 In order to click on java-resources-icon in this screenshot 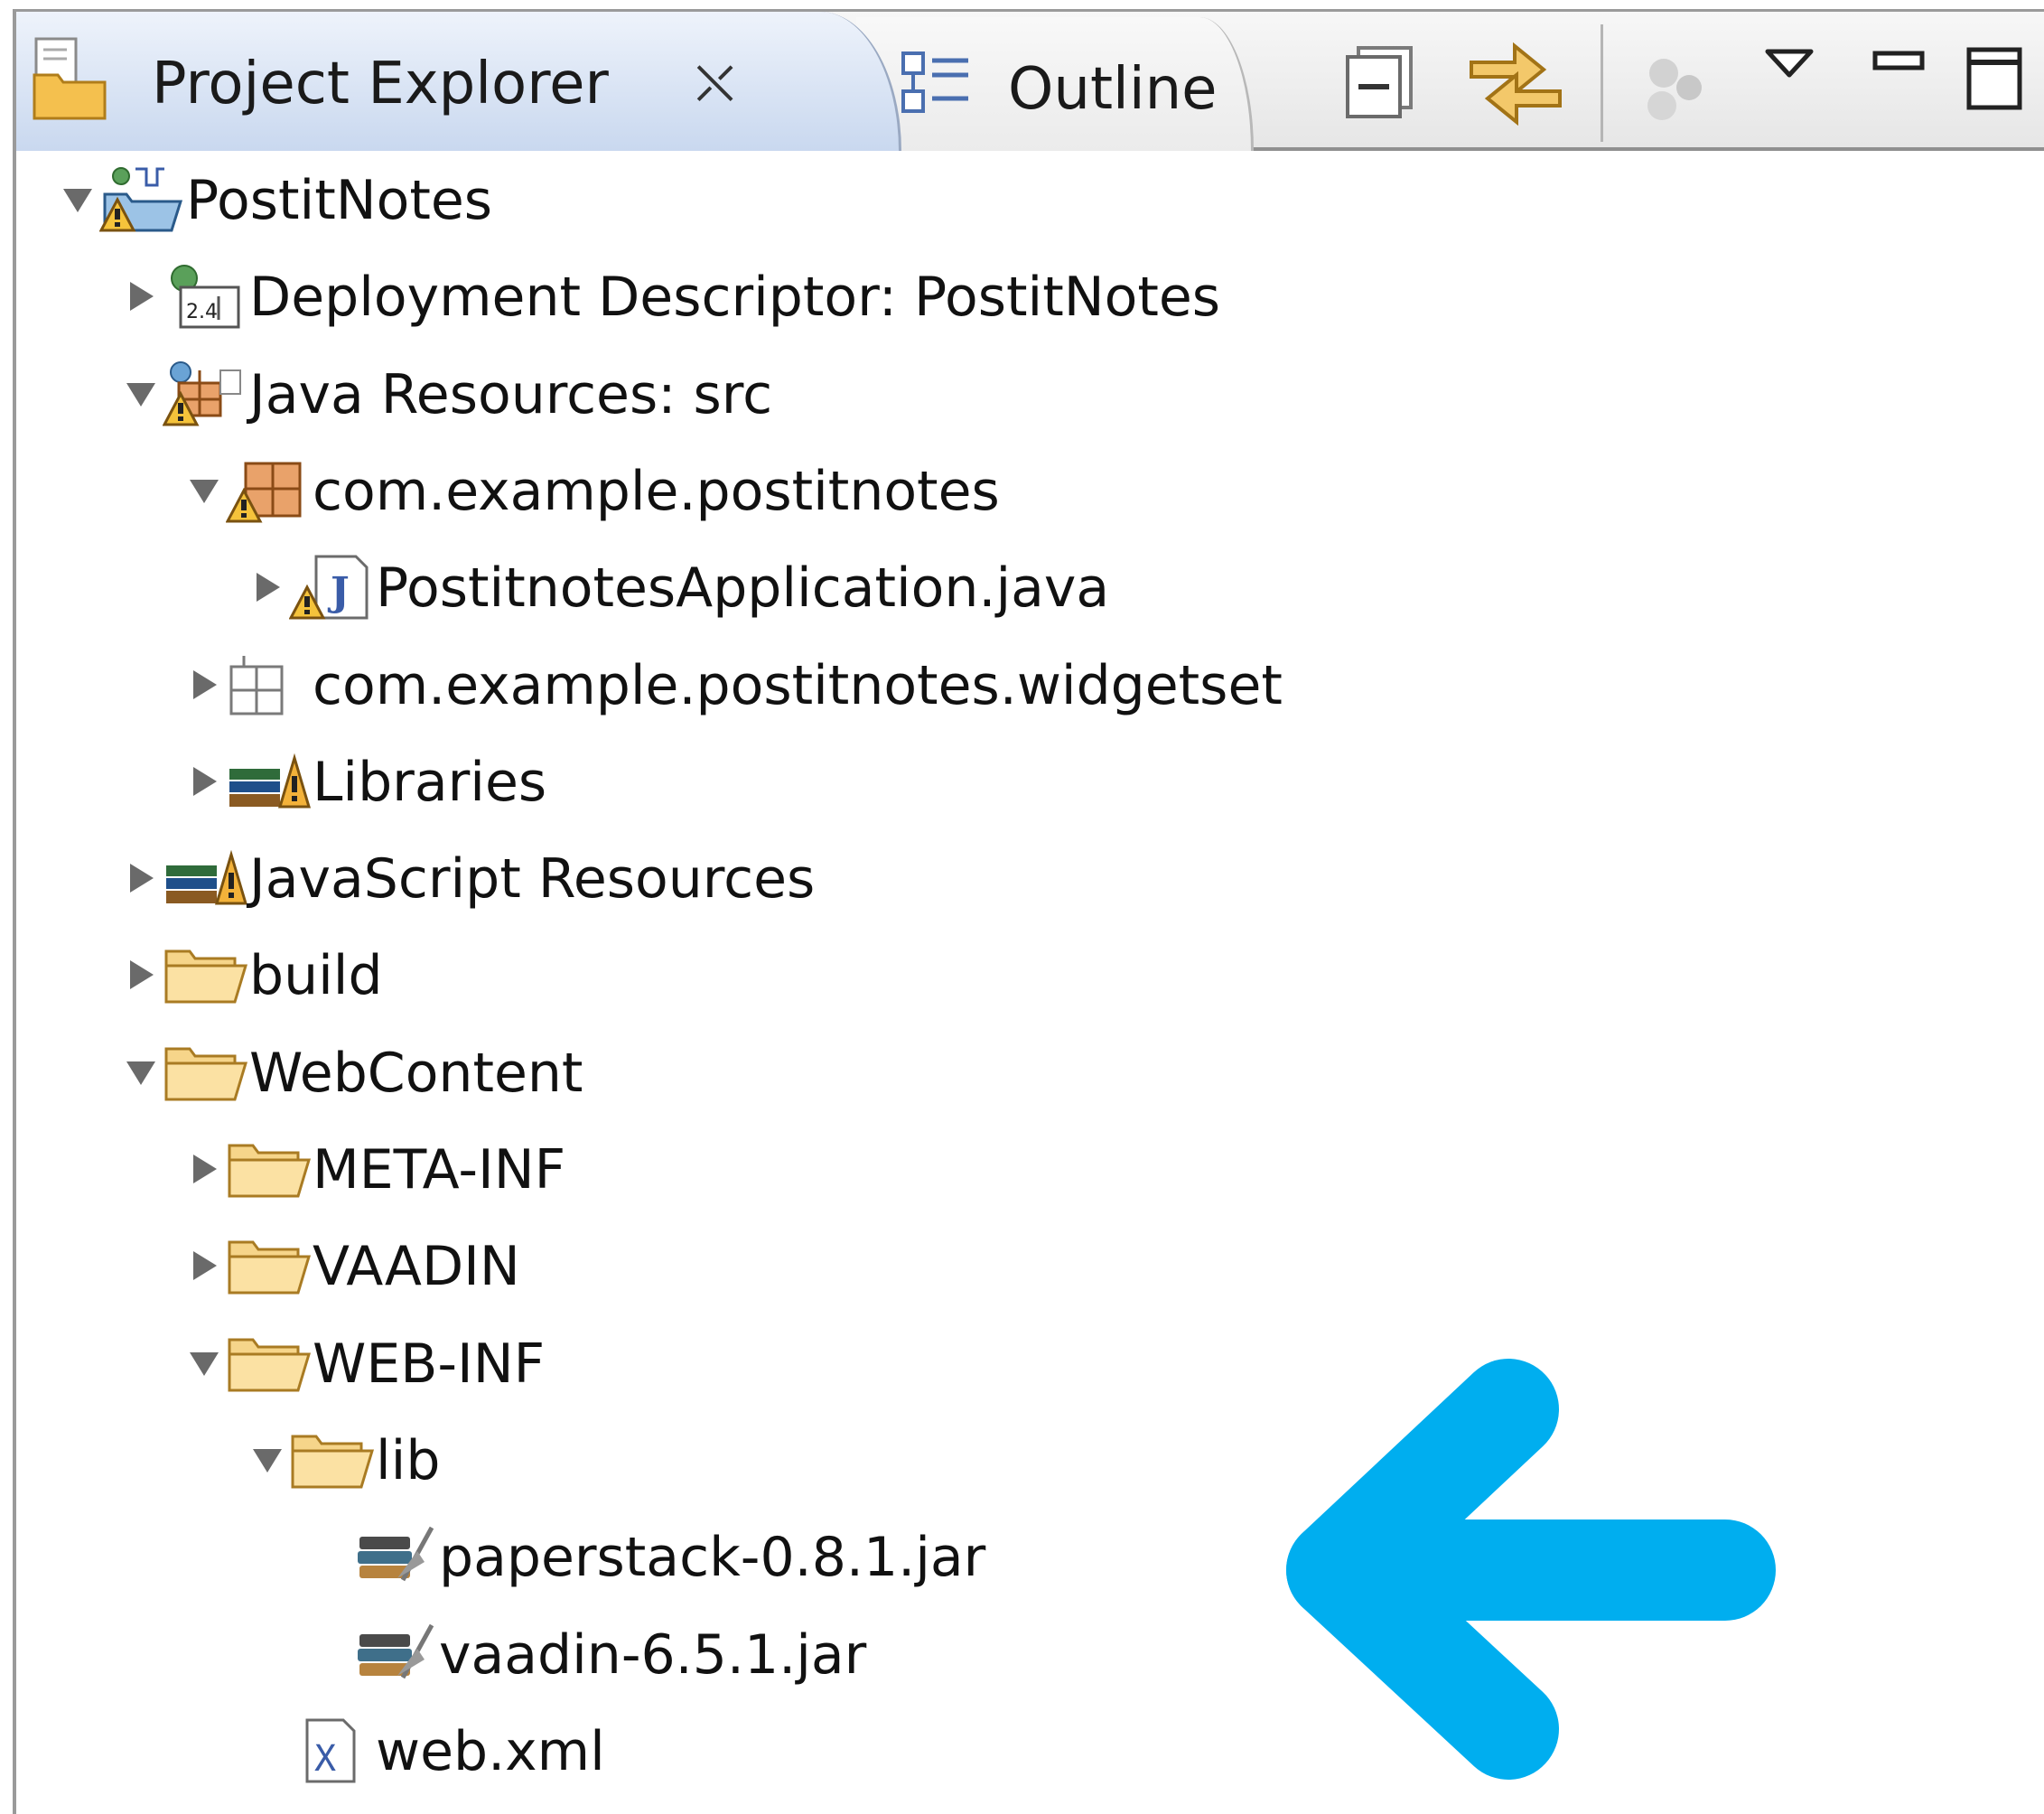, I will do `click(206, 393)`.